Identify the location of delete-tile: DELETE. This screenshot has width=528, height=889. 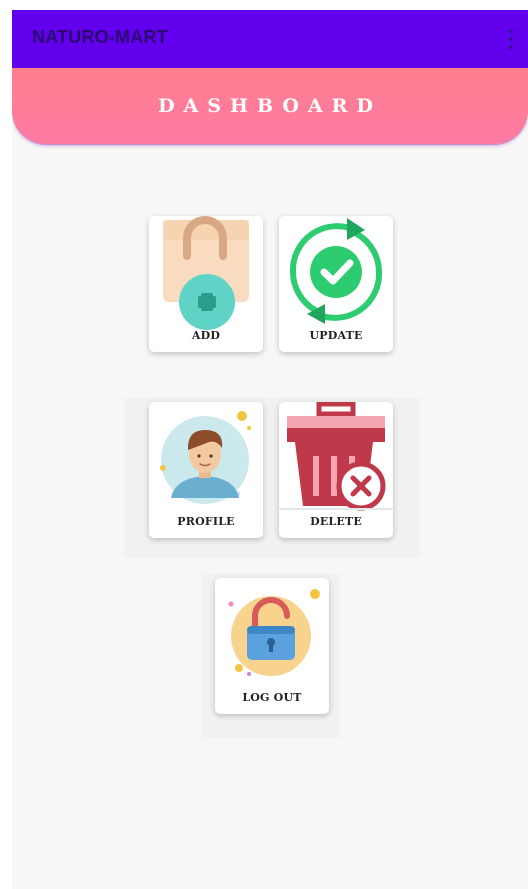
(336, 470).